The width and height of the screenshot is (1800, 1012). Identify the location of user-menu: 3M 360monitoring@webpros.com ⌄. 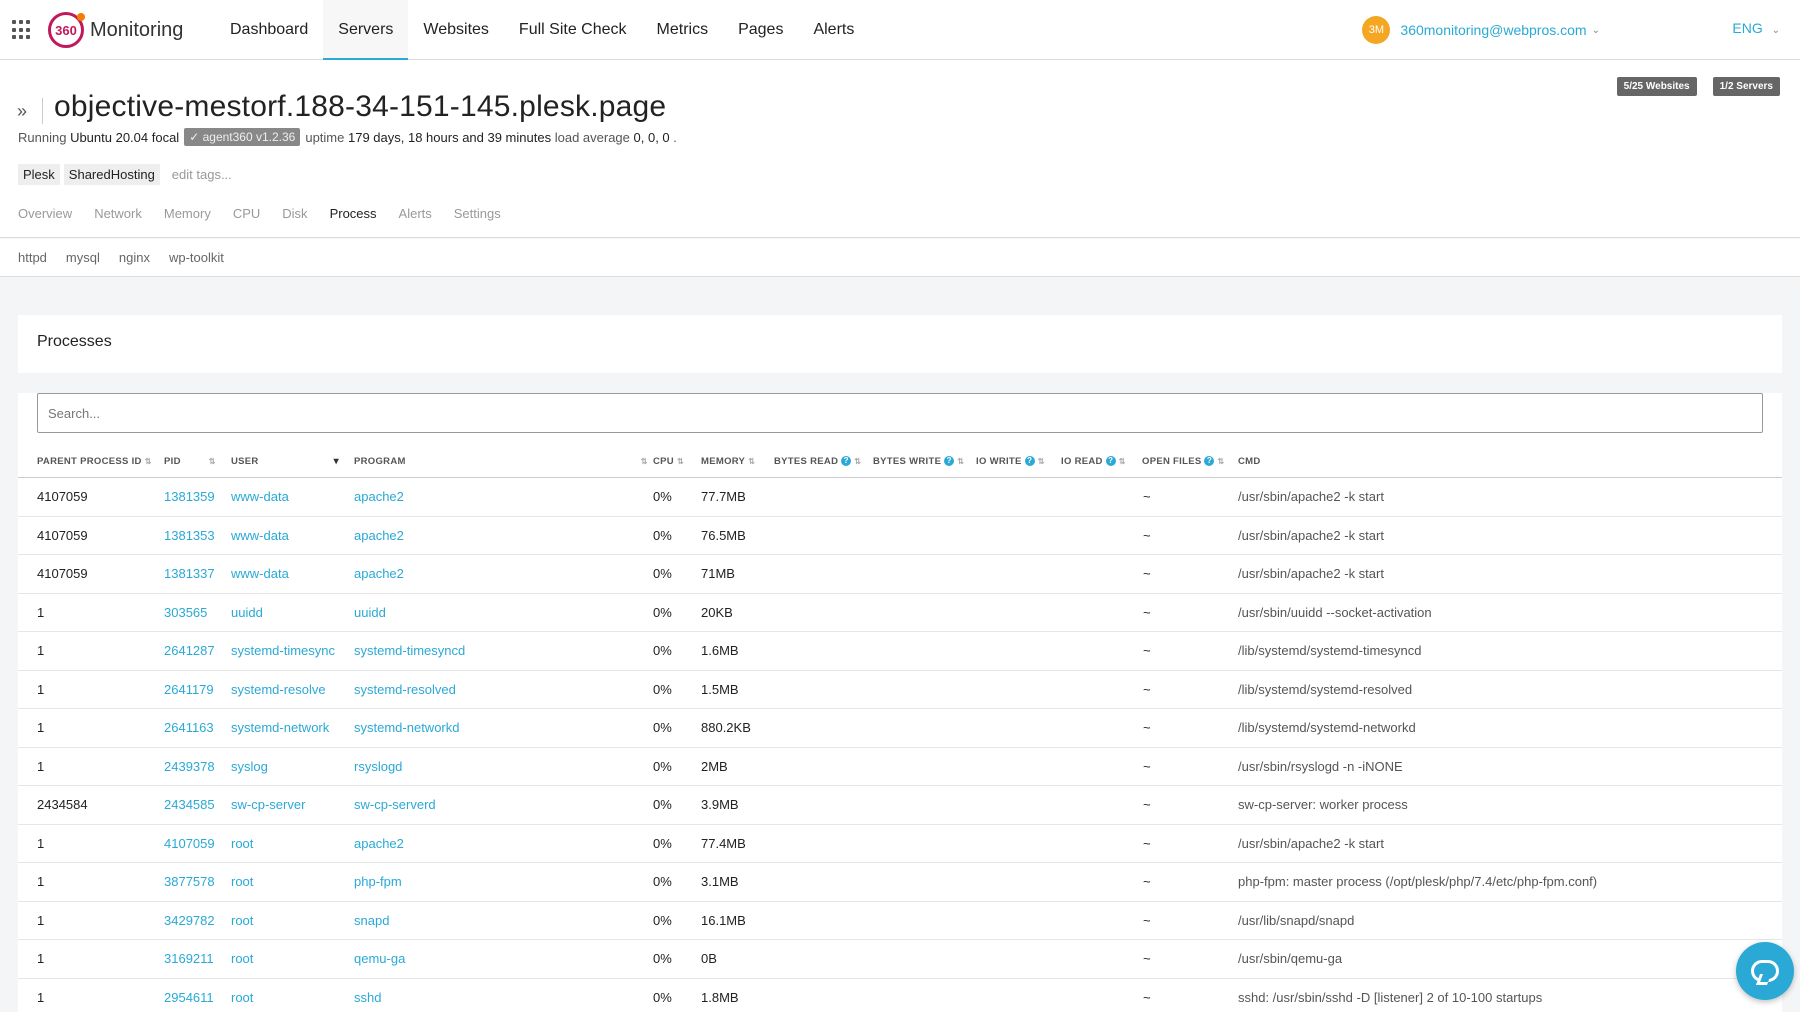
(1481, 30).